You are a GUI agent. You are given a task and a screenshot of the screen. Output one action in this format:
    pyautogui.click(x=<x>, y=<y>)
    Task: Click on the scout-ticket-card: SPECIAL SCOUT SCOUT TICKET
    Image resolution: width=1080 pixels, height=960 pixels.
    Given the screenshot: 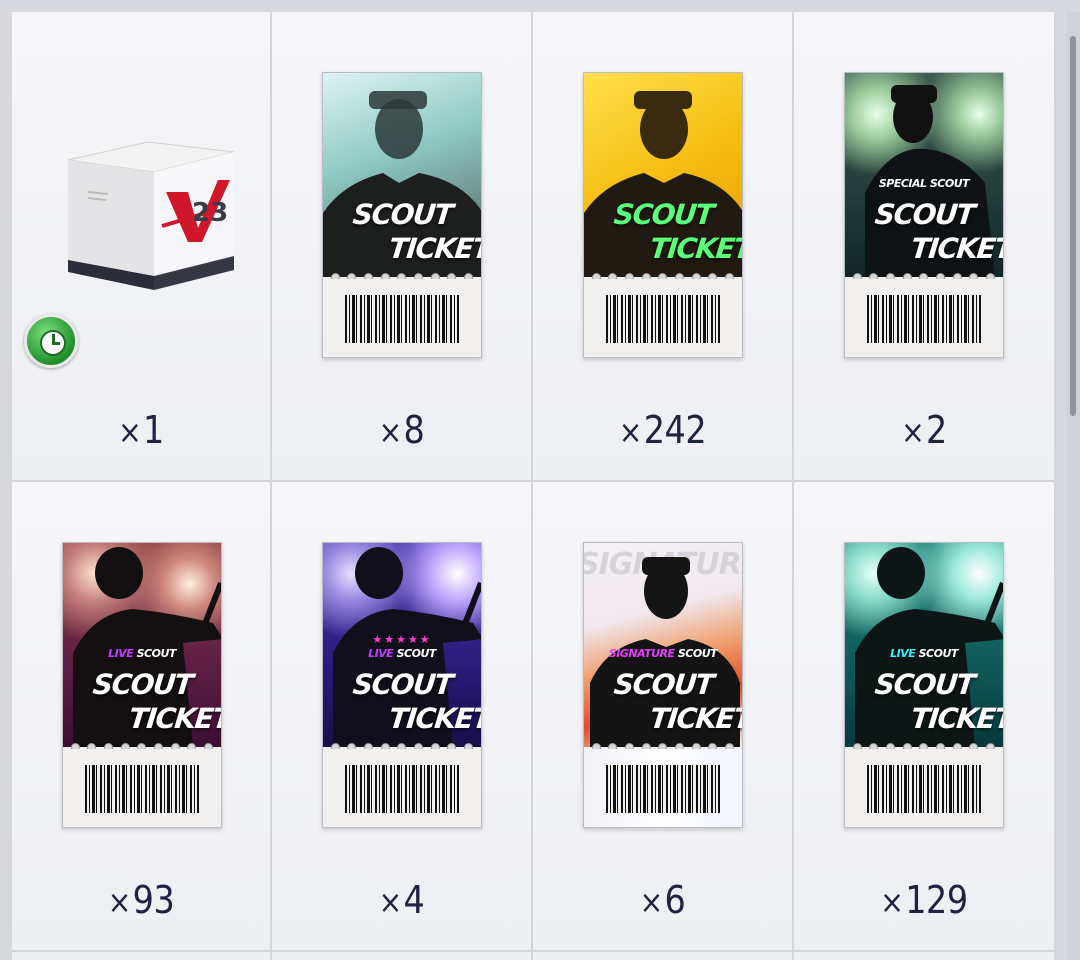 What is the action you would take?
    pyautogui.click(x=924, y=215)
    